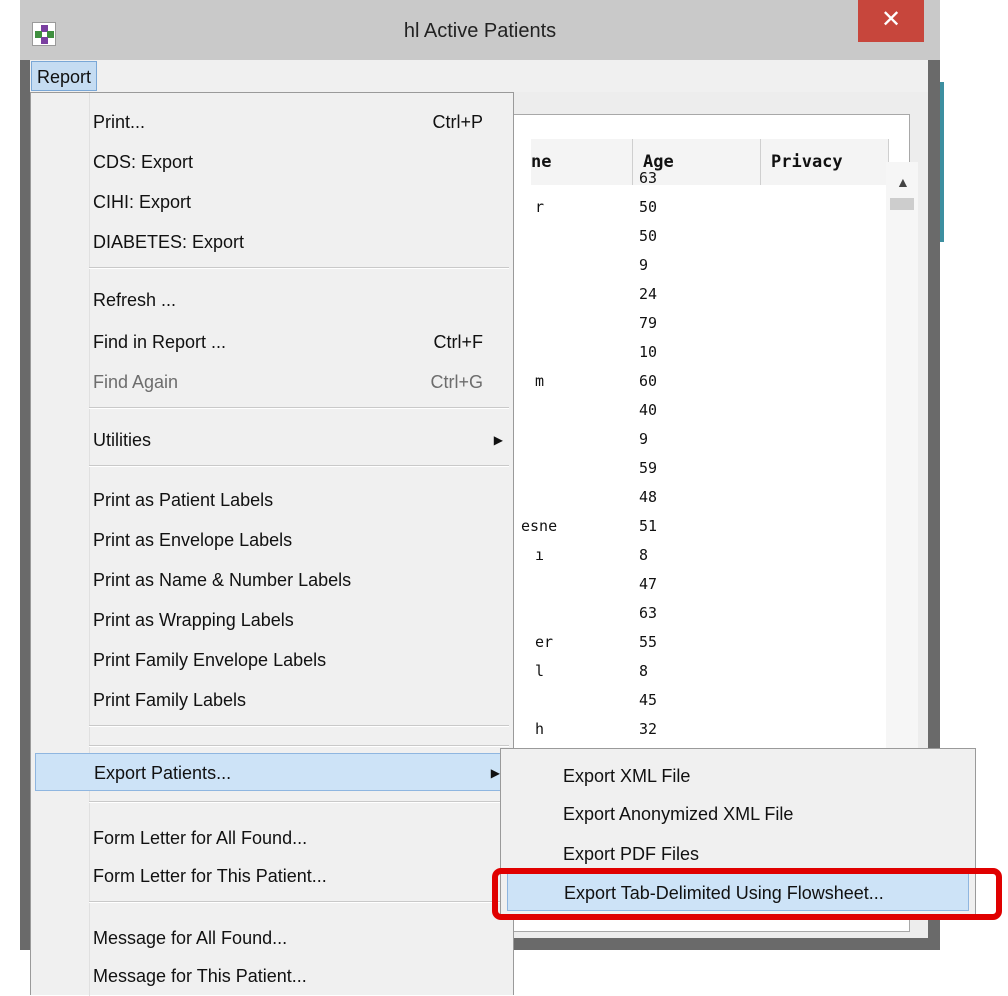  What do you see at coordinates (540, 207) in the screenshot?
I see `name-cell: r` at bounding box center [540, 207].